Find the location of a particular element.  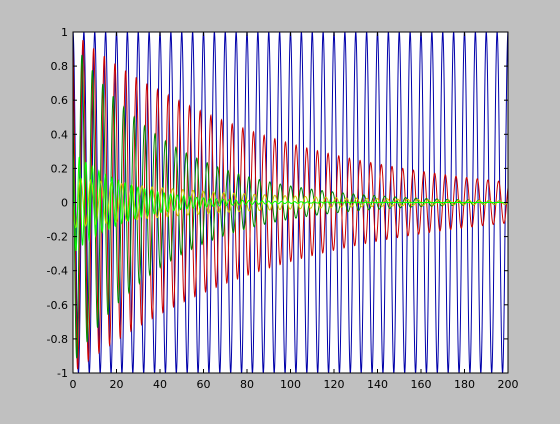

y-tick-label: -0.6 is located at coordinates (57, 305).